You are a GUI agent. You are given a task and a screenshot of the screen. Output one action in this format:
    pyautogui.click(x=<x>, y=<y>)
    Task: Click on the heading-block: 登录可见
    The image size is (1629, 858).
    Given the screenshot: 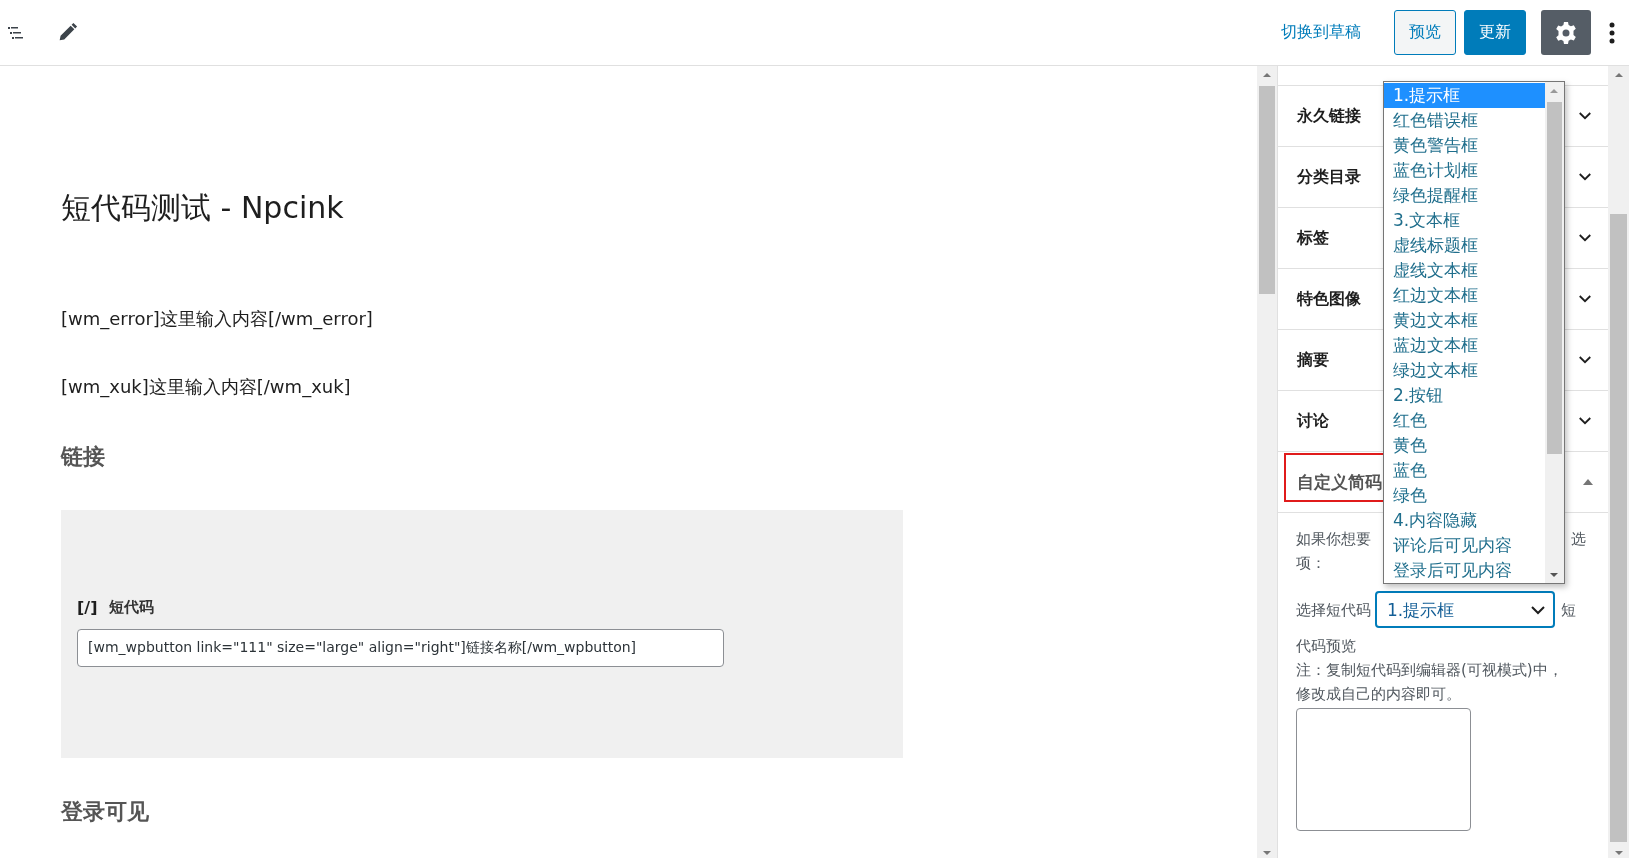 What is the action you would take?
    pyautogui.click(x=659, y=812)
    